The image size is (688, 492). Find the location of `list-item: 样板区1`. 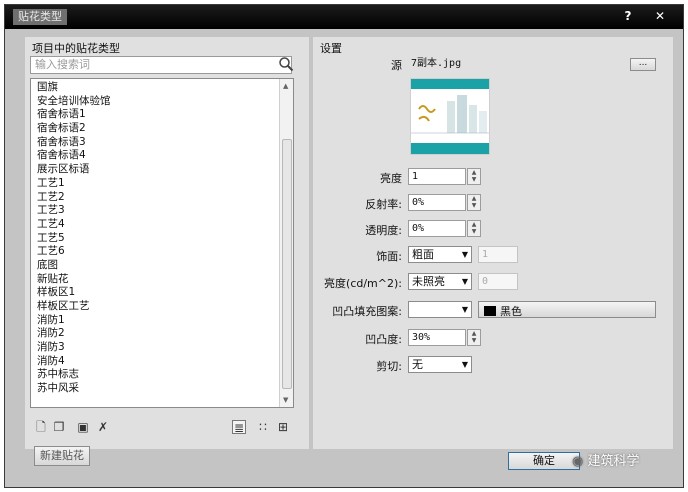

list-item: 样板区1 is located at coordinates (155, 293).